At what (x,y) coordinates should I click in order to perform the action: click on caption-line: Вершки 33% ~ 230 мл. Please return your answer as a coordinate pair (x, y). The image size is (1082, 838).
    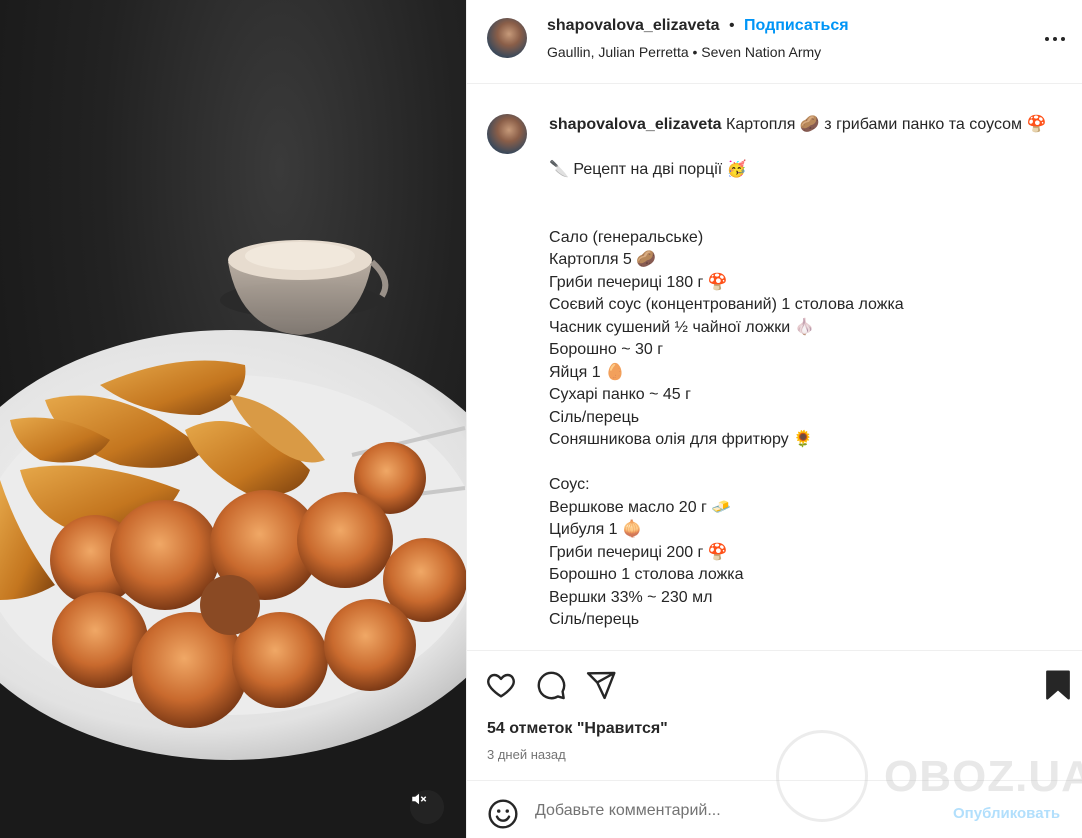
    Looking at the image, I should click on (631, 597).